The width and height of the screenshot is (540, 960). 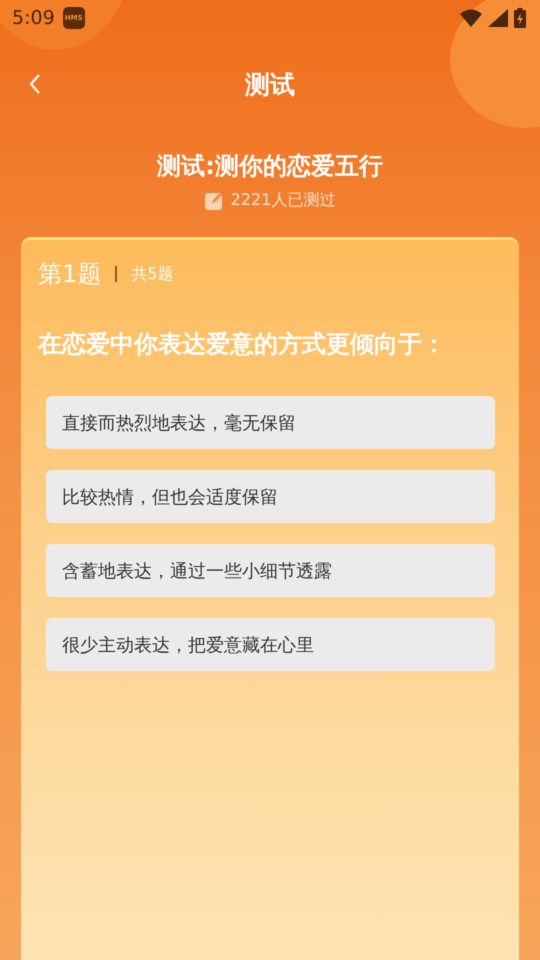 I want to click on taken-count: 2221人已测过, so click(x=283, y=200).